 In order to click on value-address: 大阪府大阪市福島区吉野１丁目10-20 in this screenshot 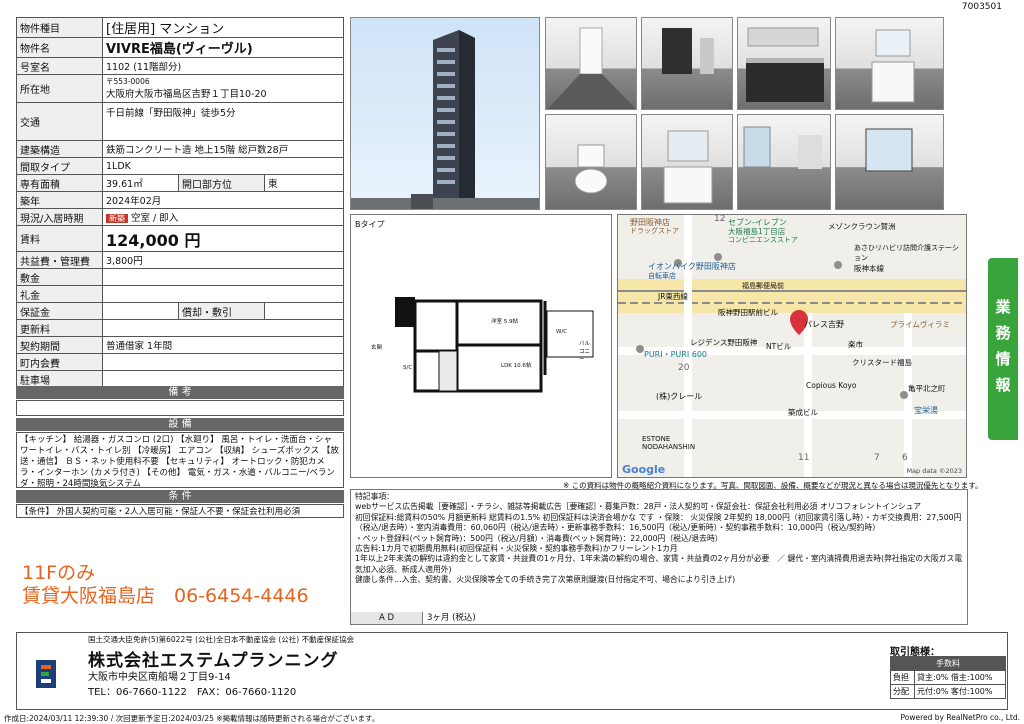, I will do `click(186, 94)`.